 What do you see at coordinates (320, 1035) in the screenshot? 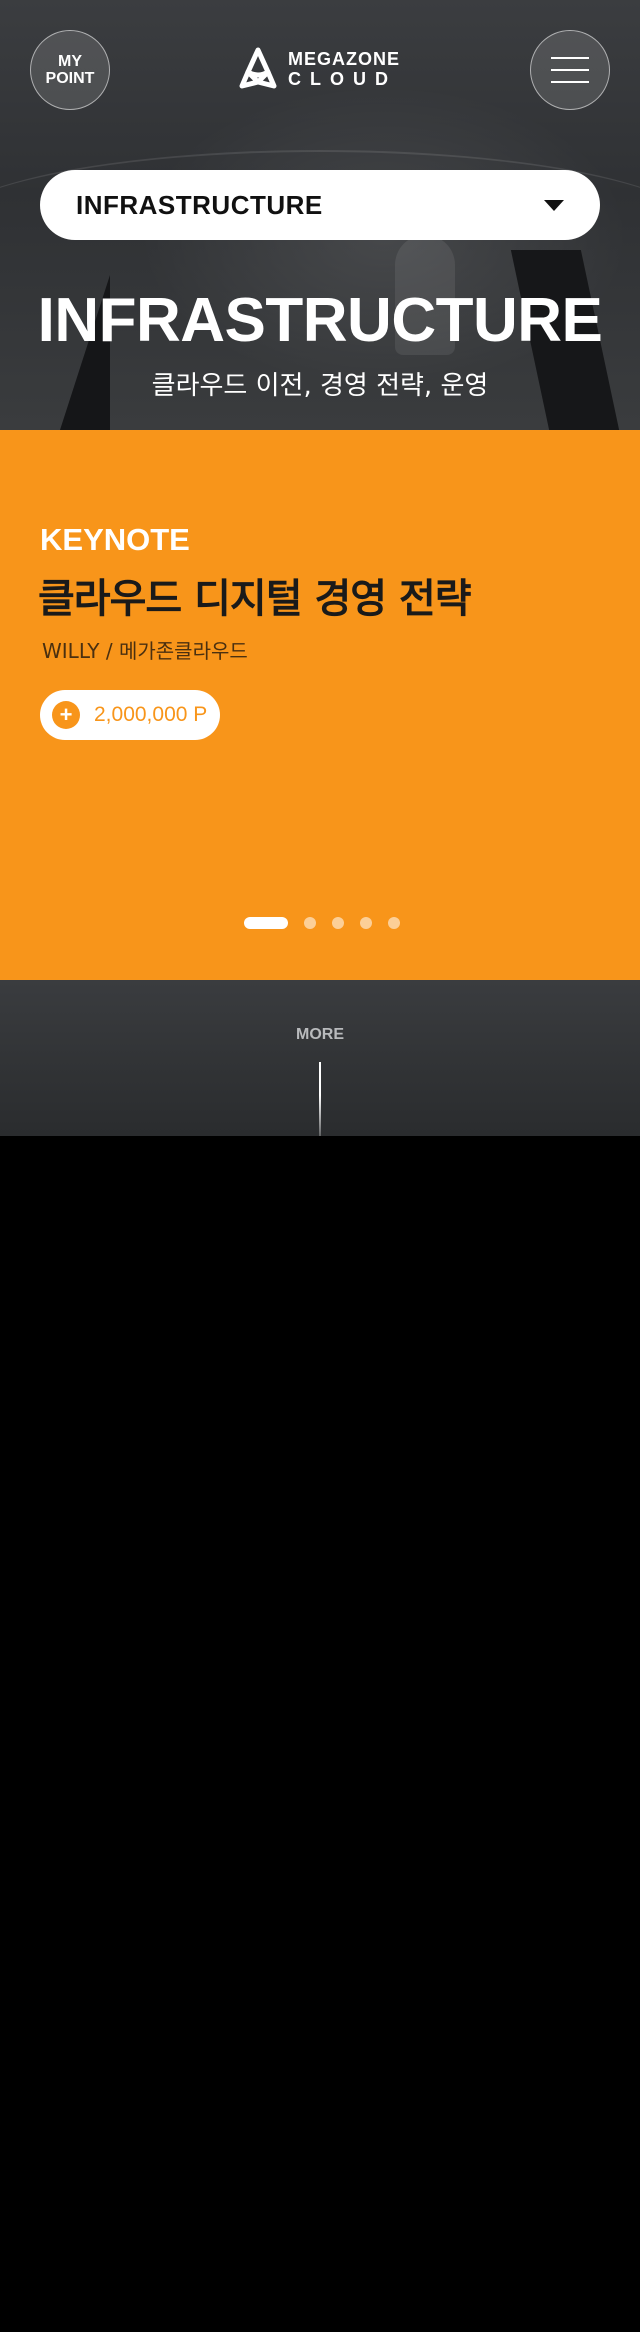
I see `more-link: MORE` at bounding box center [320, 1035].